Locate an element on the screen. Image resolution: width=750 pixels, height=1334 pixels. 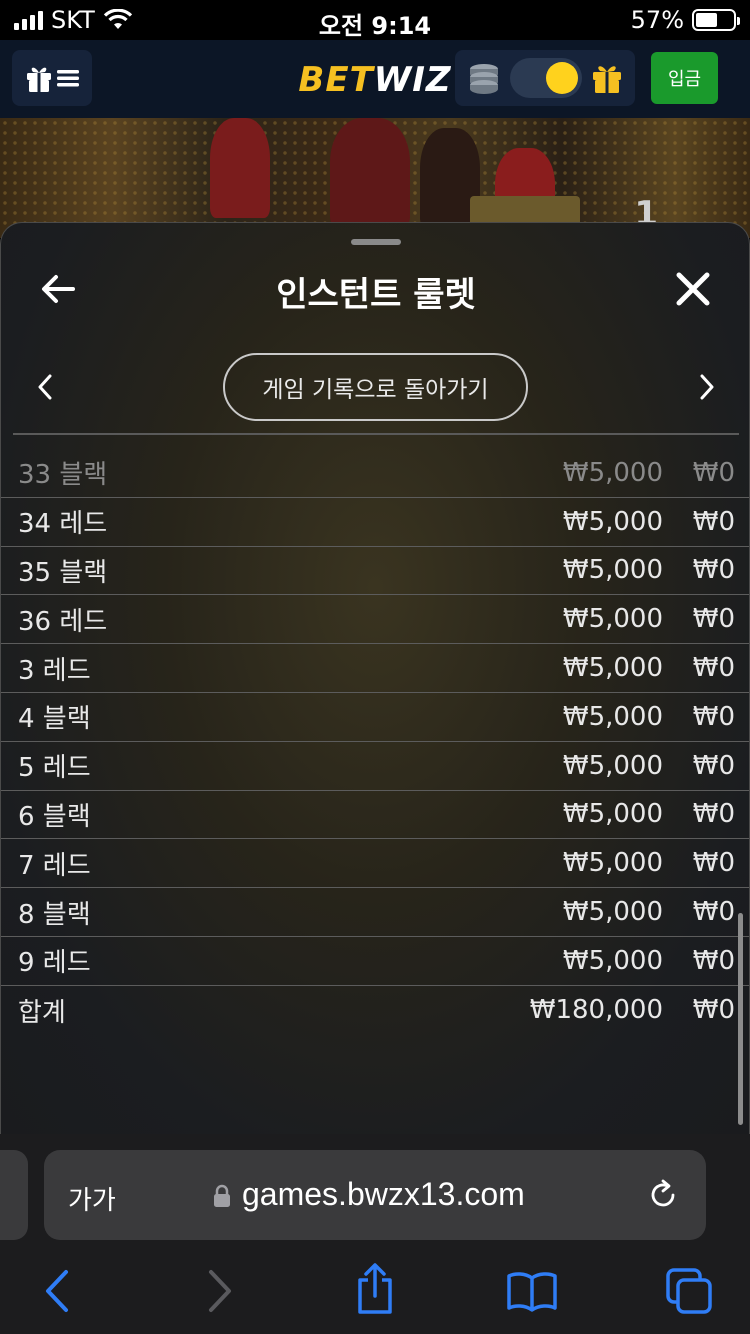
status-bar: SKT 오전 9:14 57% is located at coordinates (375, 20).